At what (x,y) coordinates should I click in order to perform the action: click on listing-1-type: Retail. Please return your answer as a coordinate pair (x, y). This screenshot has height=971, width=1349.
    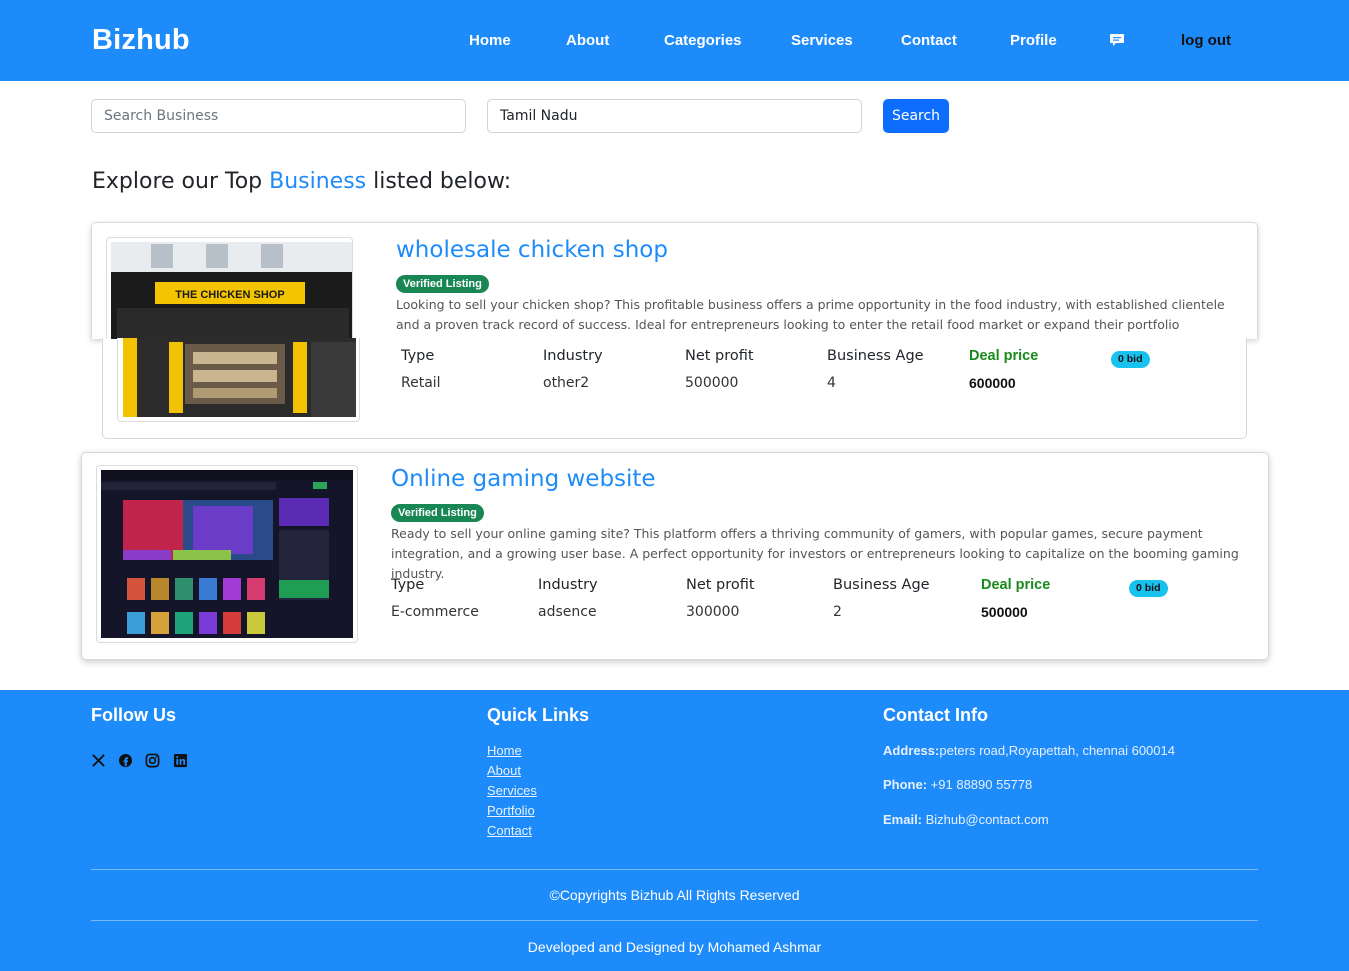
    Looking at the image, I should click on (421, 383).